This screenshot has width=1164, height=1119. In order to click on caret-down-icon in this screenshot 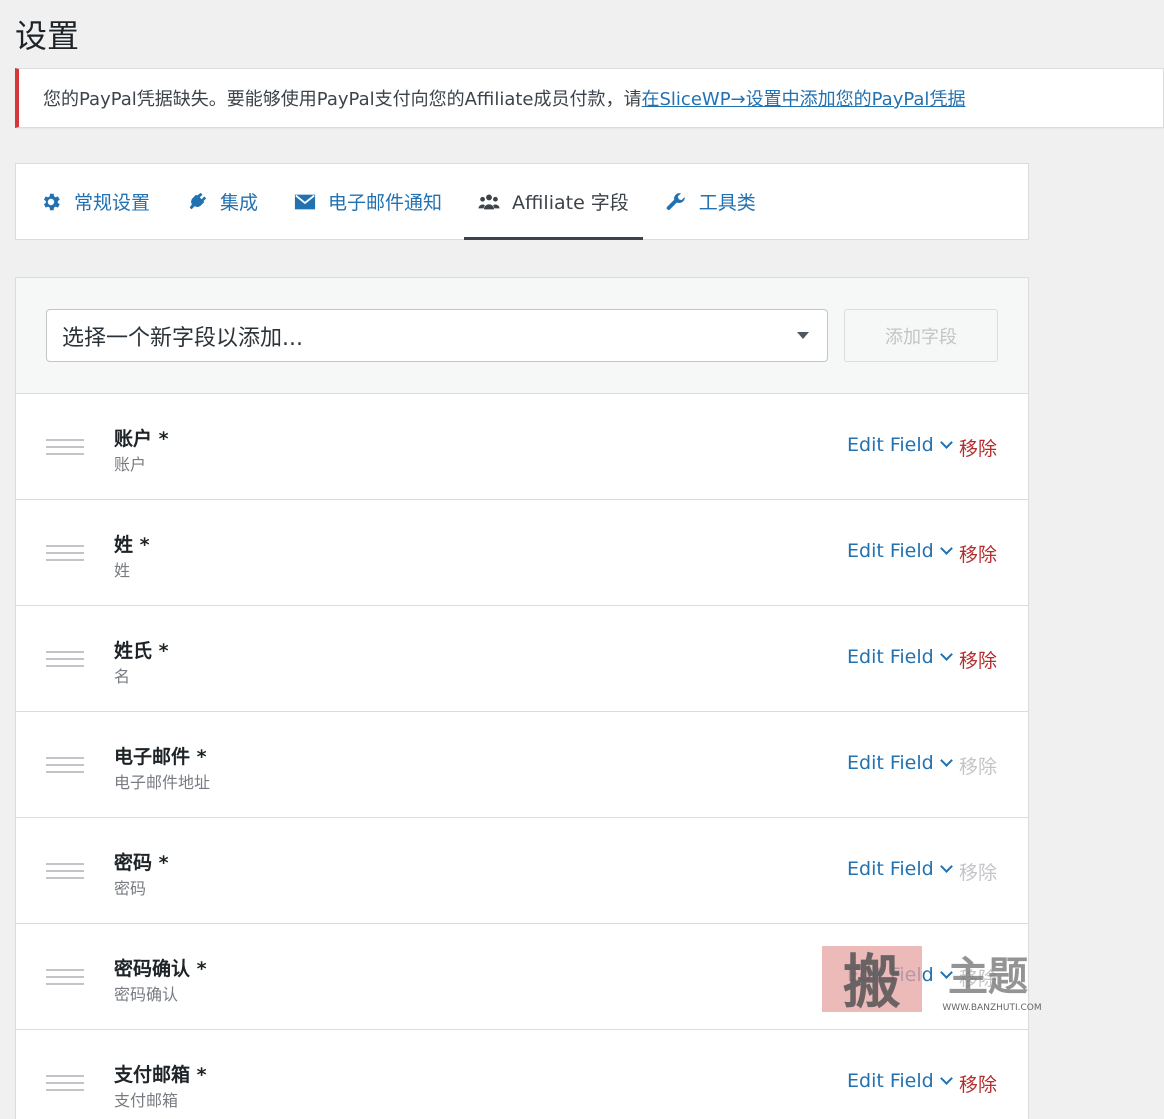, I will do `click(803, 335)`.